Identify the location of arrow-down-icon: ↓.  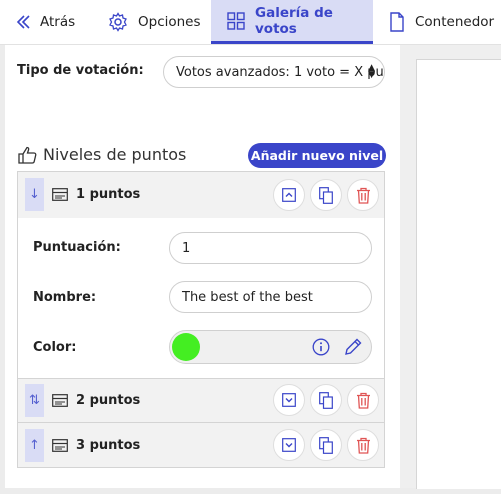
(34, 194).